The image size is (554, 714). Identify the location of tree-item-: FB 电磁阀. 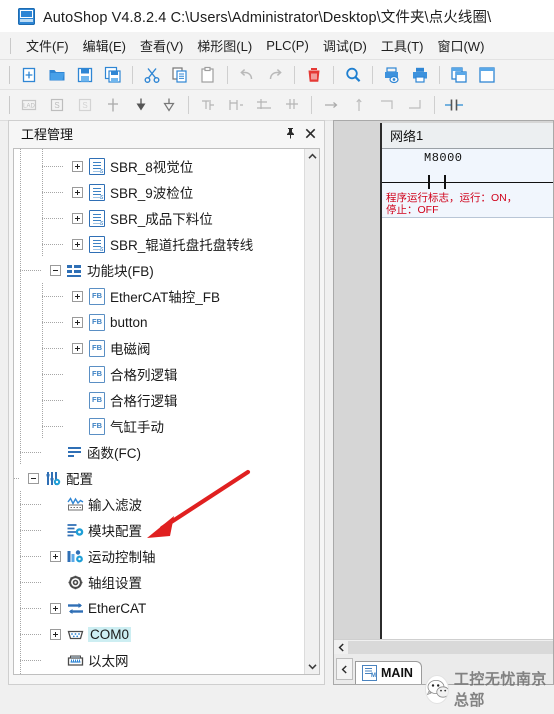
(158, 348).